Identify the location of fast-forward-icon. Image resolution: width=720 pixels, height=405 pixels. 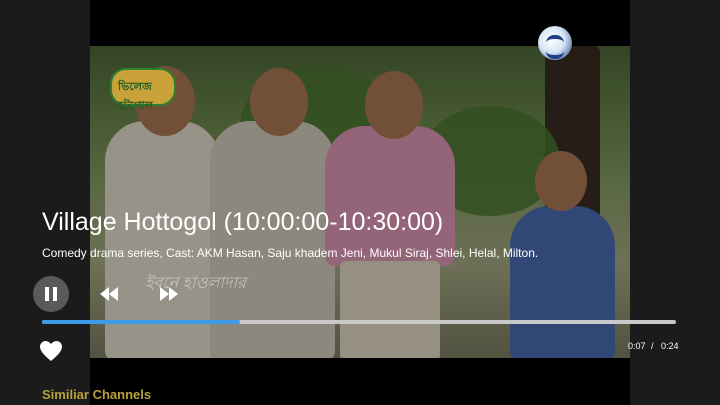
(169, 294).